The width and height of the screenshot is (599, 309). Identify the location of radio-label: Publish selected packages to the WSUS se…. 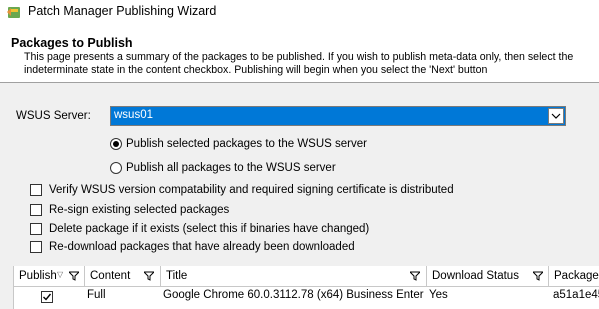
(246, 144).